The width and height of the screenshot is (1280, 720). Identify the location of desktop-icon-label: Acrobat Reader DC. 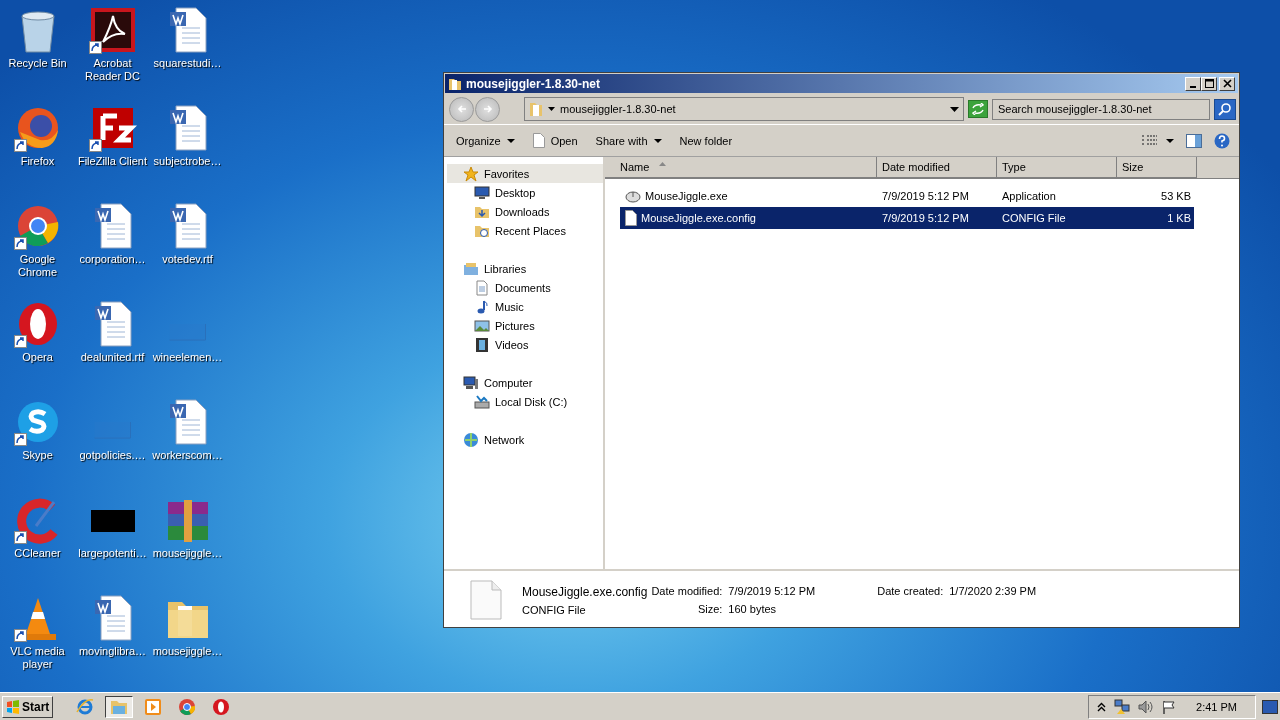
(112, 70).